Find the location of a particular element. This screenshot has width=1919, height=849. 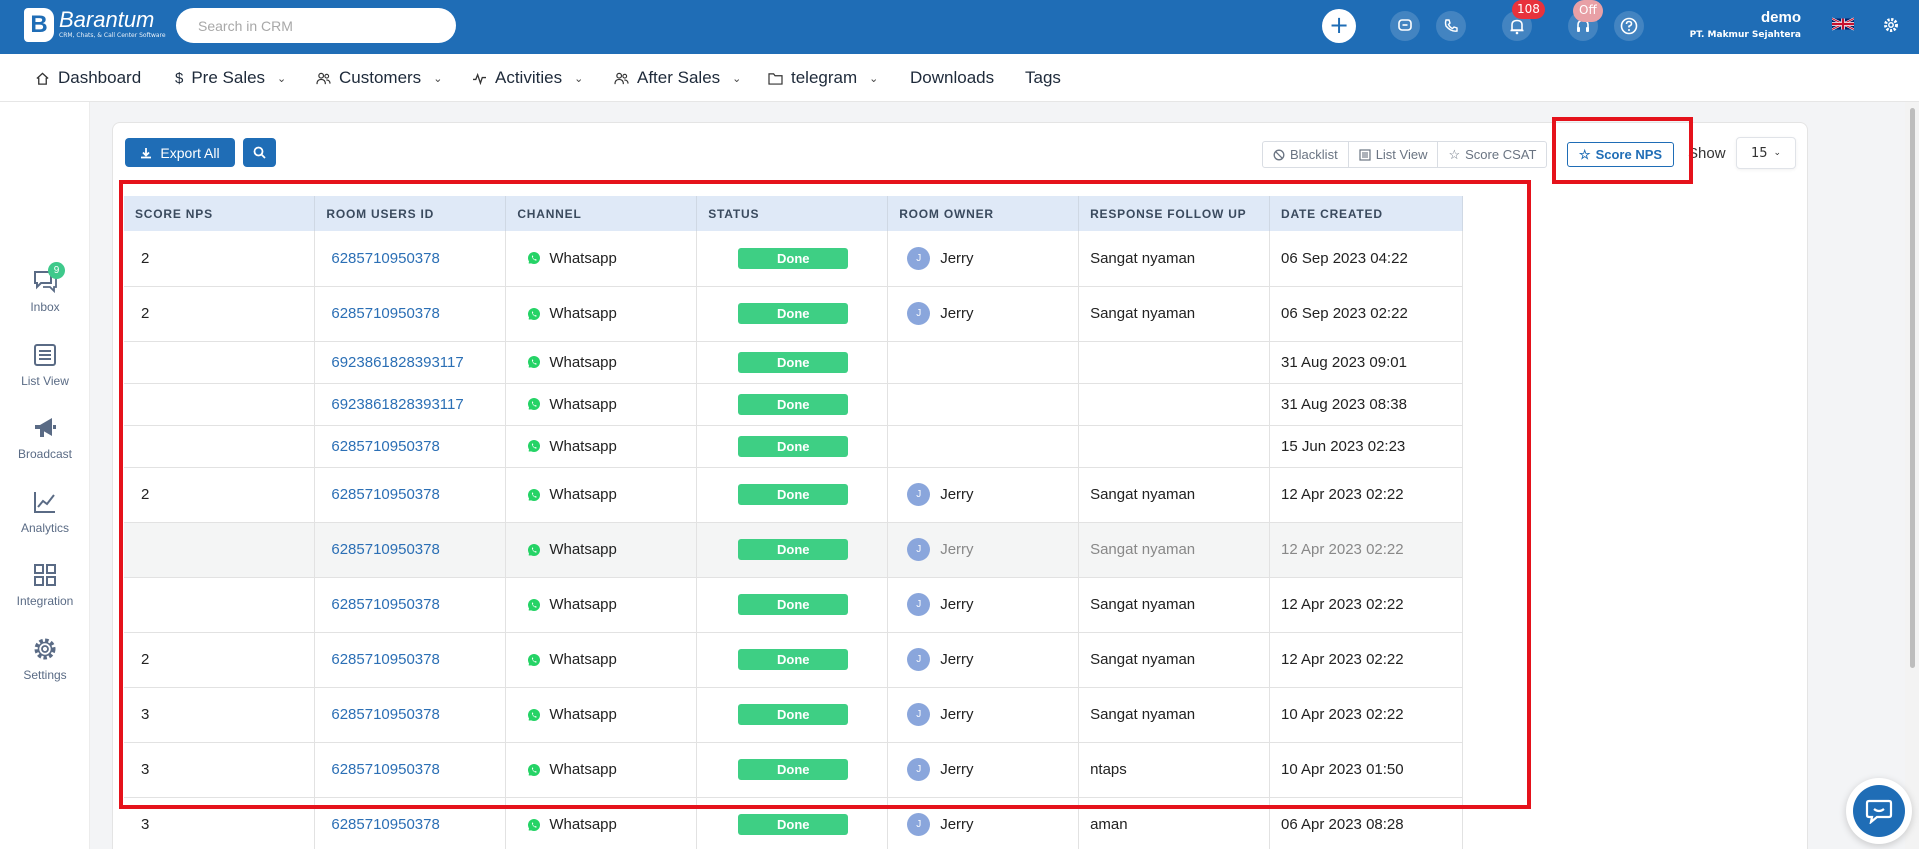

uk-flag-icon is located at coordinates (1843, 24).